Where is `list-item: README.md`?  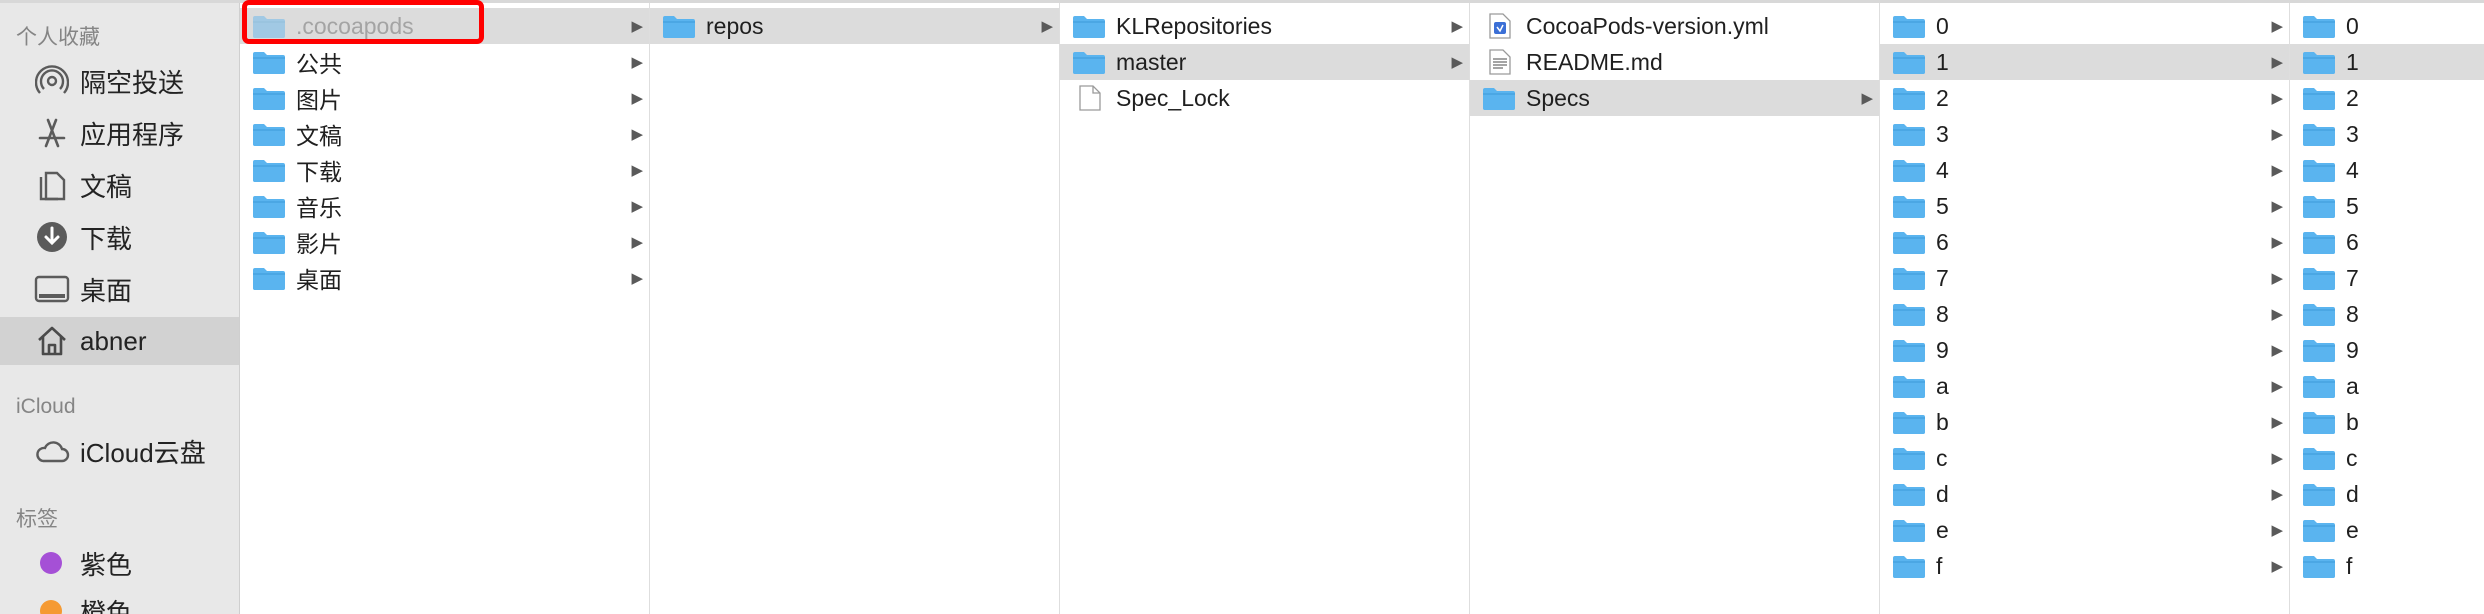 list-item: README.md is located at coordinates (1674, 62).